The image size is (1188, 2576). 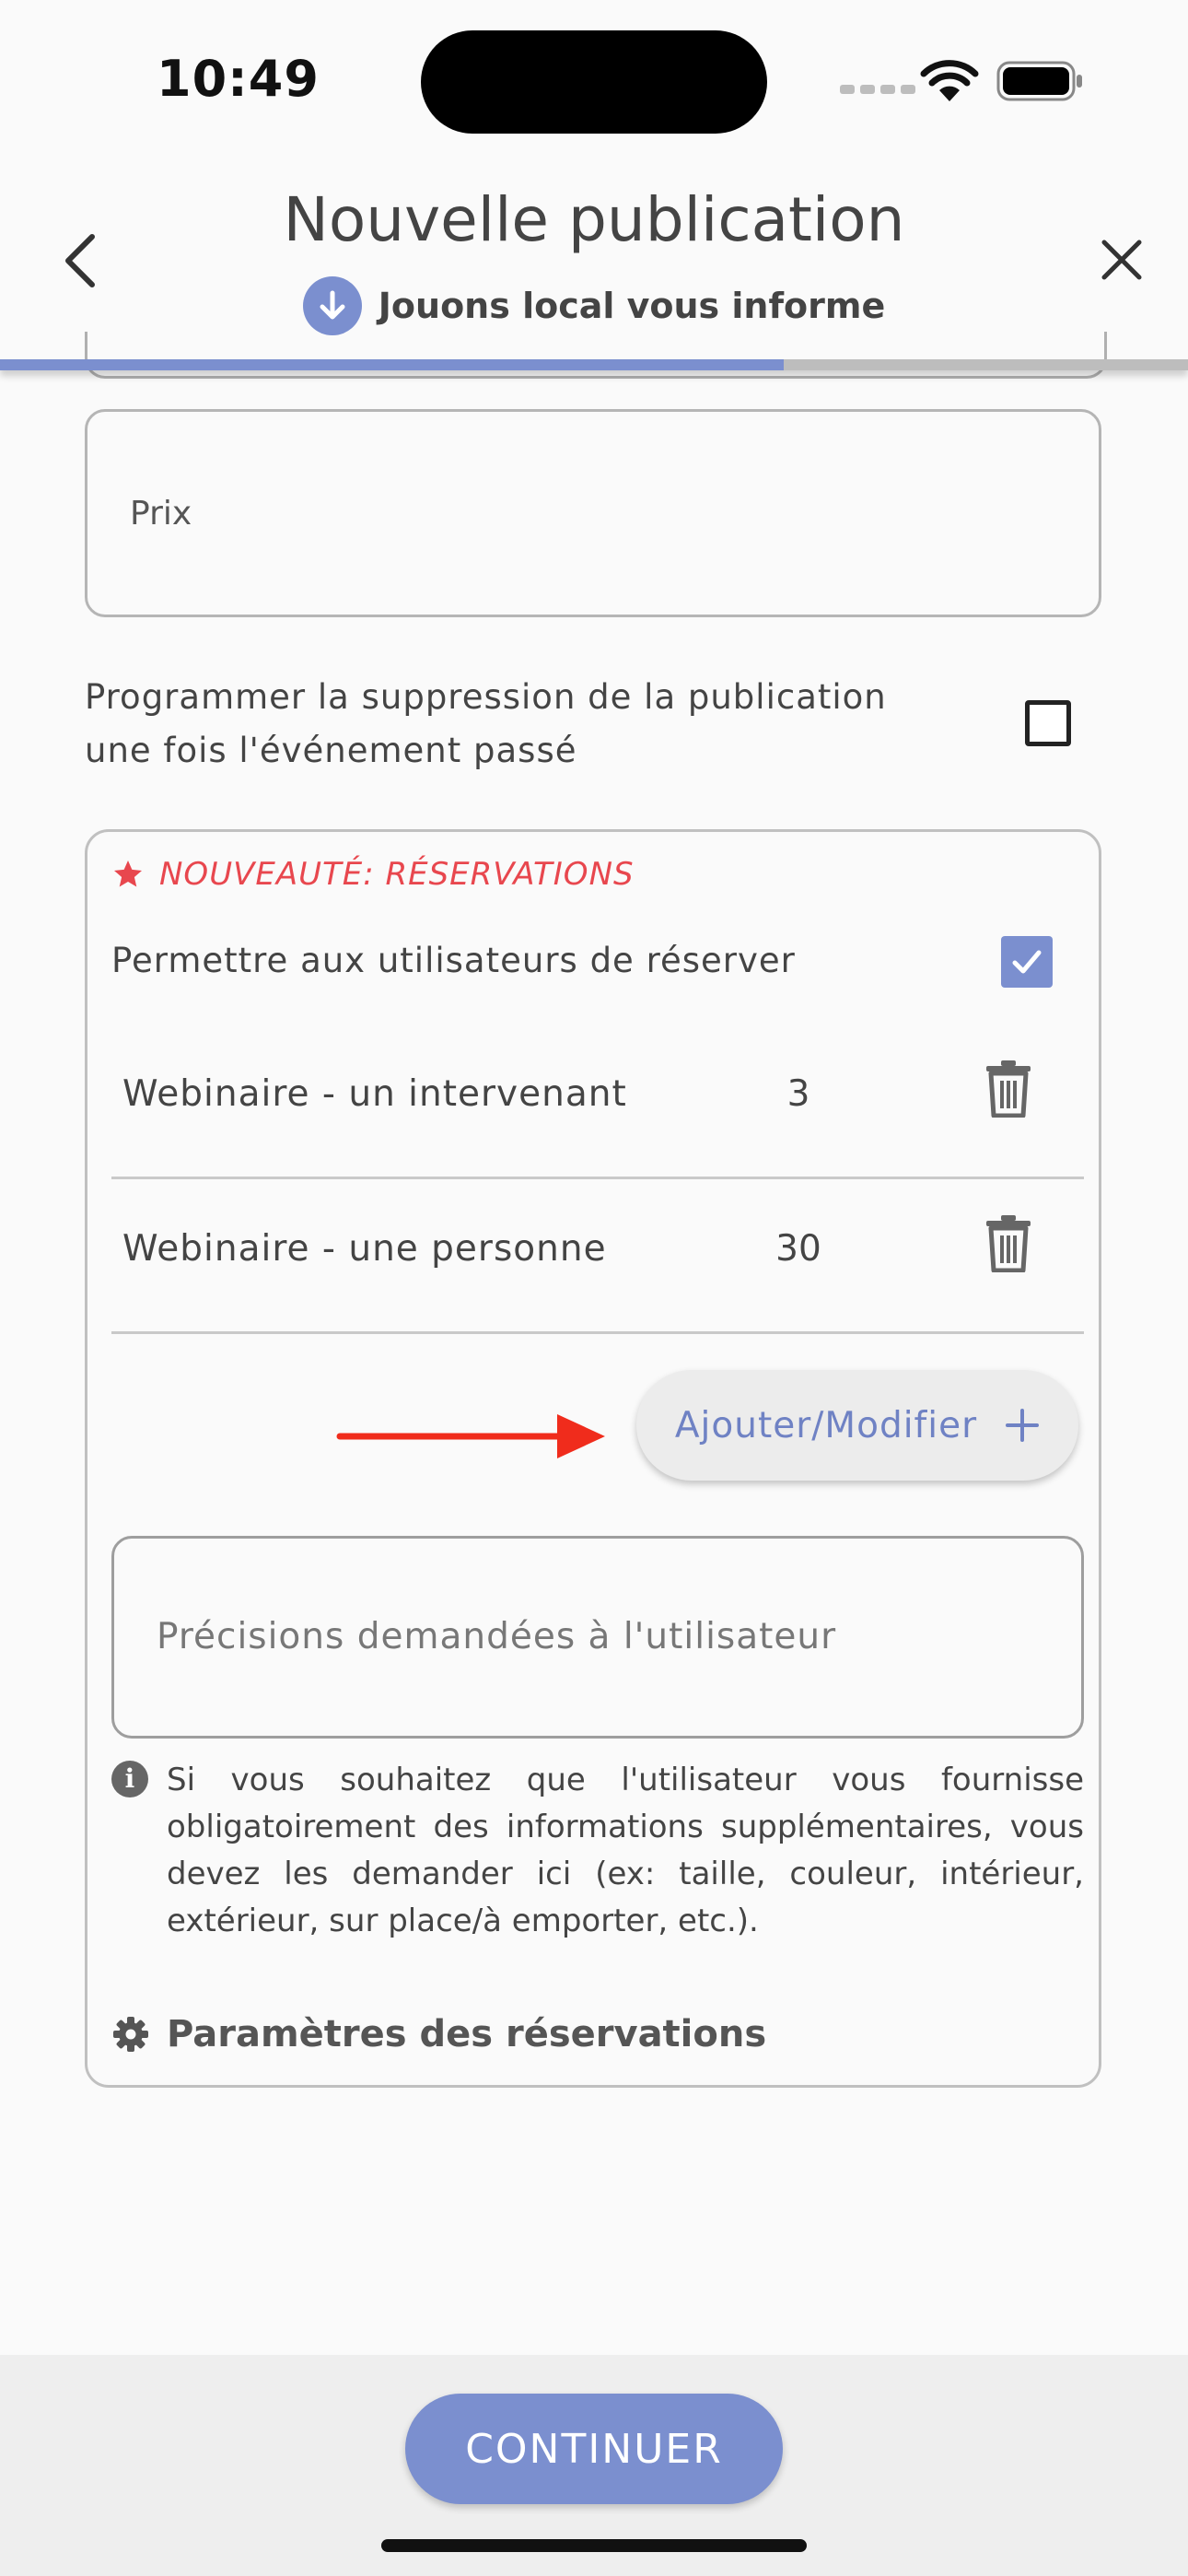 I want to click on allow-reservations-label: Permettre aux utilisateurs de réserver, so click(x=453, y=960).